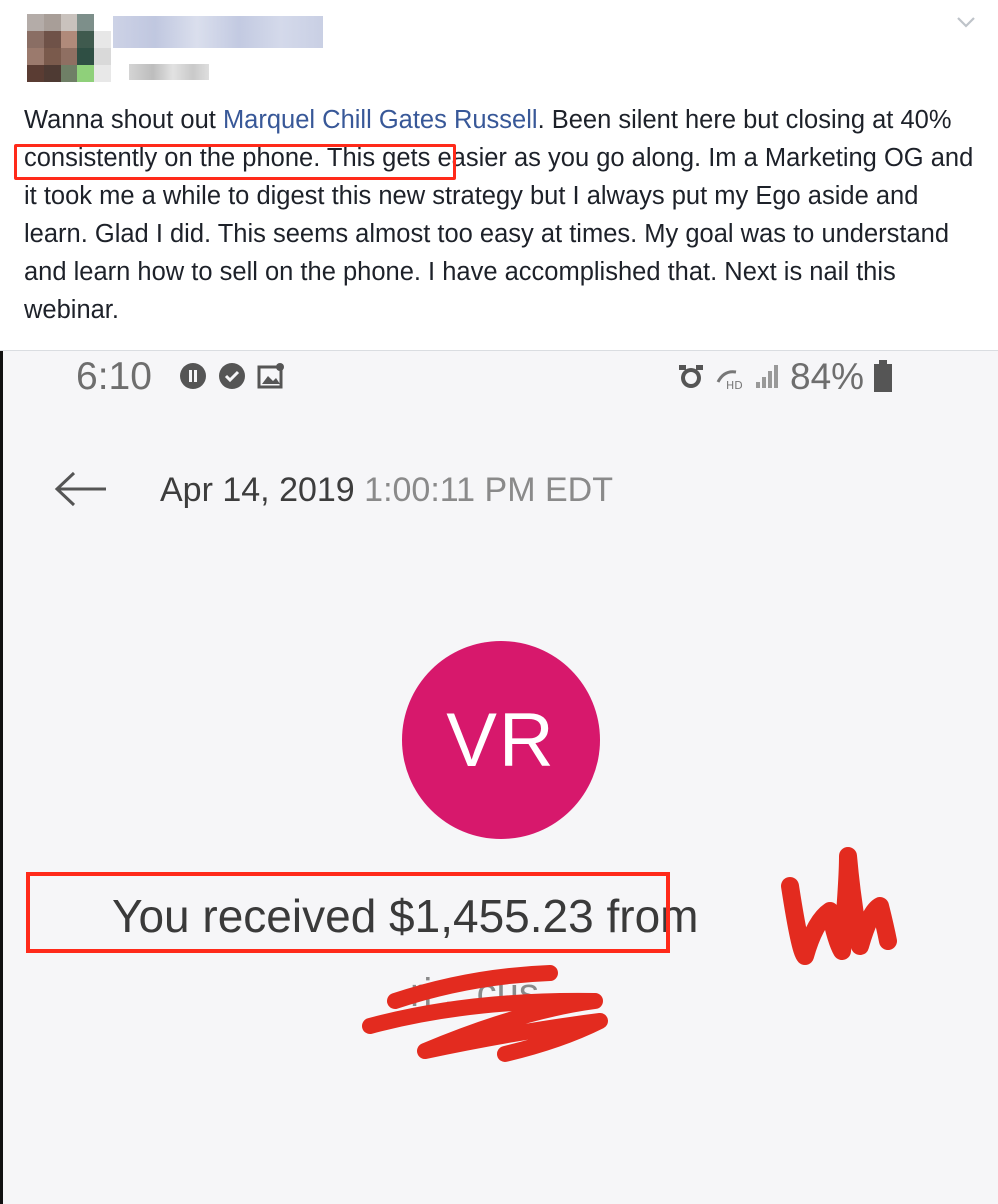 This screenshot has width=998, height=1204. I want to click on alarm-icon, so click(691, 376).